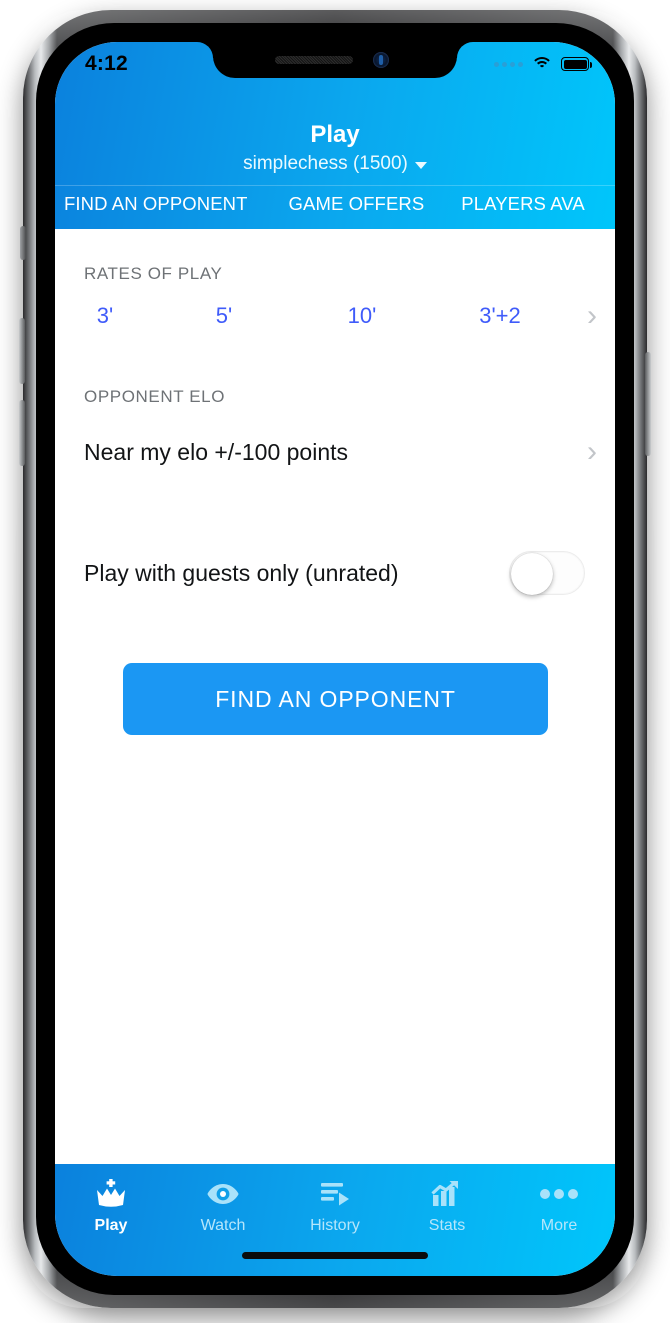  What do you see at coordinates (223, 1194) in the screenshot?
I see `eye-icon` at bounding box center [223, 1194].